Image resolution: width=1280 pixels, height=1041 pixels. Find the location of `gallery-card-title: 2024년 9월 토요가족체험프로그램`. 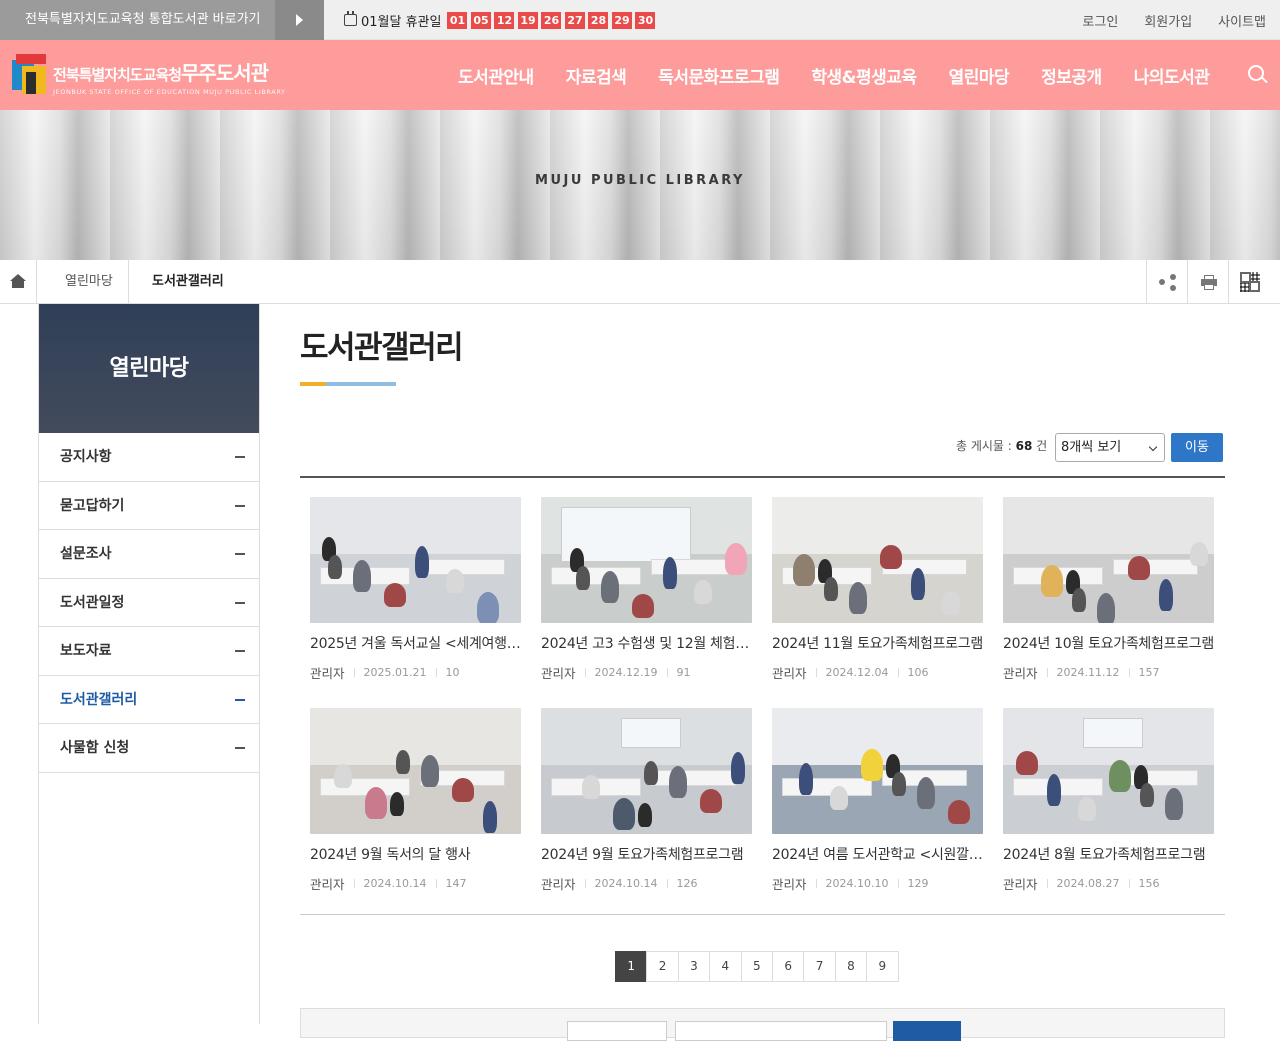

gallery-card-title: 2024년 9월 토요가족체험프로그램 is located at coordinates (646, 854).